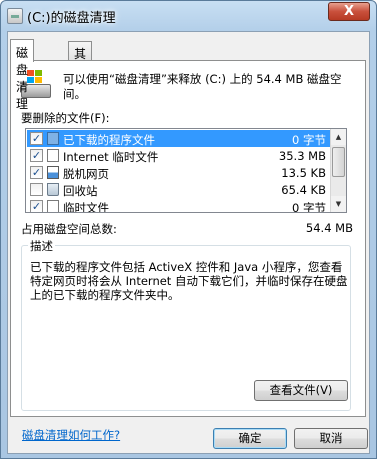 Image resolution: width=377 pixels, height=459 pixels. What do you see at coordinates (331, 438) in the screenshot?
I see `cancel-button: 取消` at bounding box center [331, 438].